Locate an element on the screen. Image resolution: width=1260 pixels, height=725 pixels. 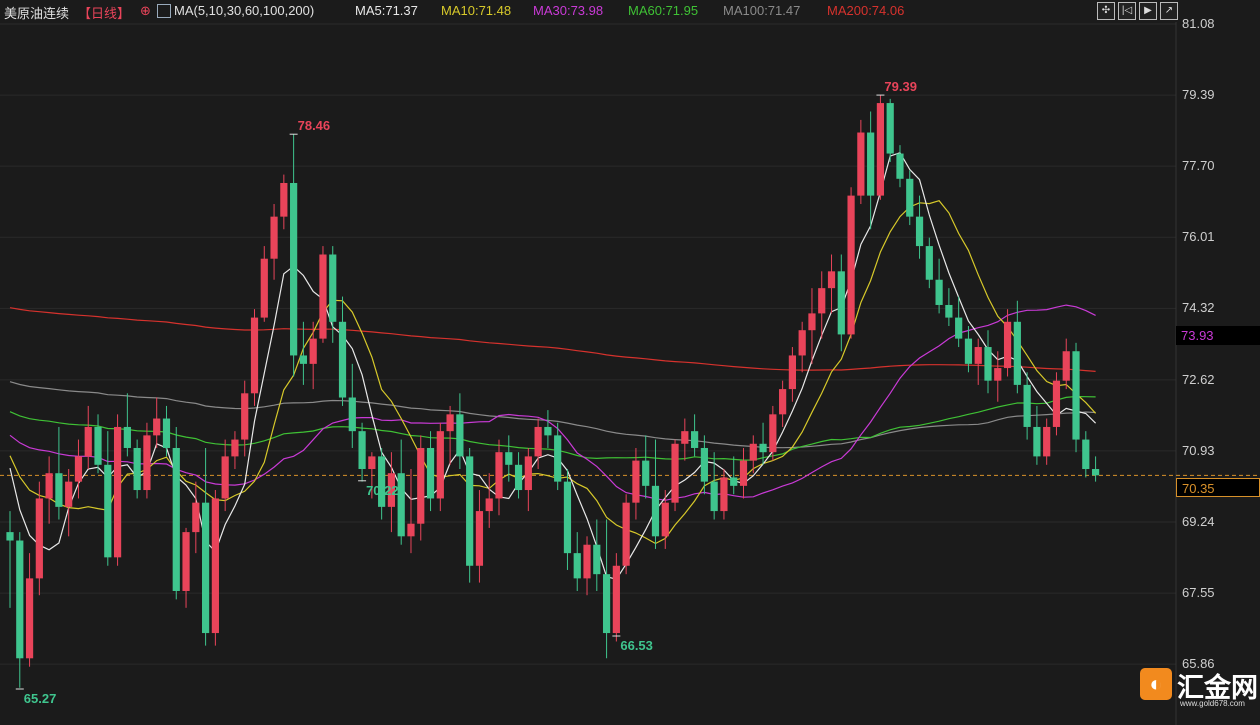
ma30-price-tag: 73.93 is located at coordinates (1218, 335).